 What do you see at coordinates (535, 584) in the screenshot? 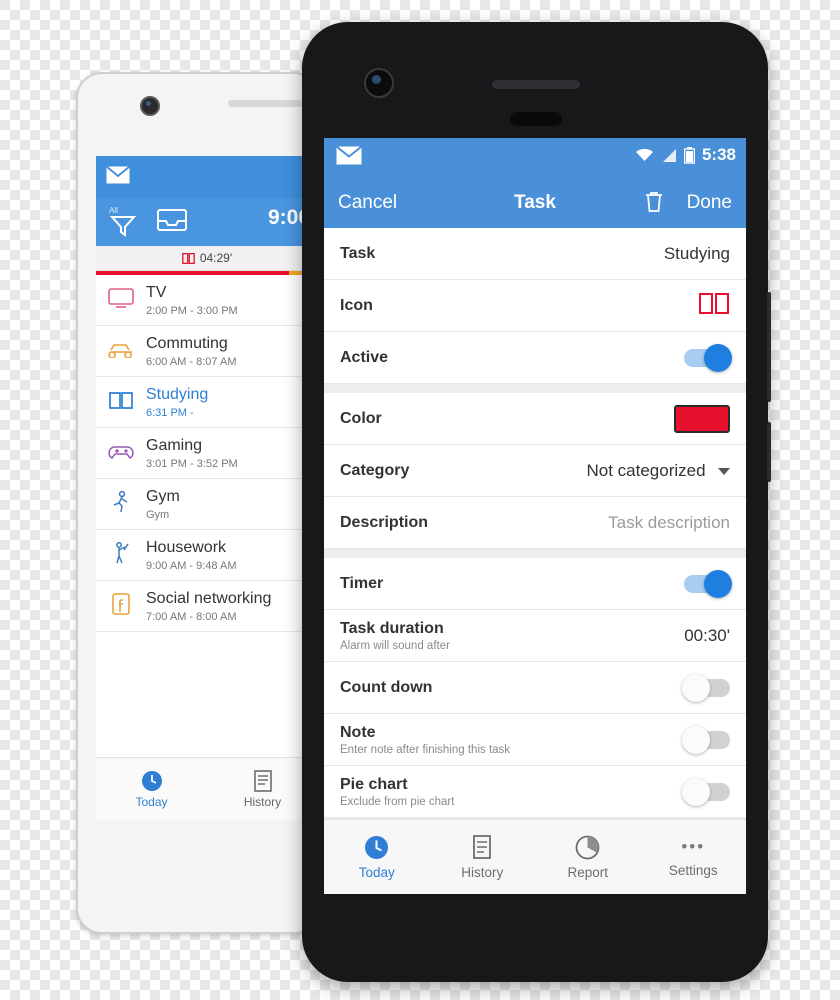
I see `field-timer: Timer` at bounding box center [535, 584].